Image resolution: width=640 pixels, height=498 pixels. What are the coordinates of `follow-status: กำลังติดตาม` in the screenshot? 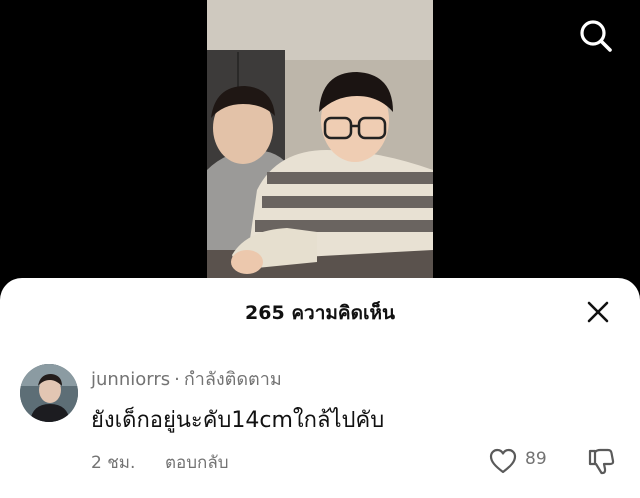 It's located at (232, 379).